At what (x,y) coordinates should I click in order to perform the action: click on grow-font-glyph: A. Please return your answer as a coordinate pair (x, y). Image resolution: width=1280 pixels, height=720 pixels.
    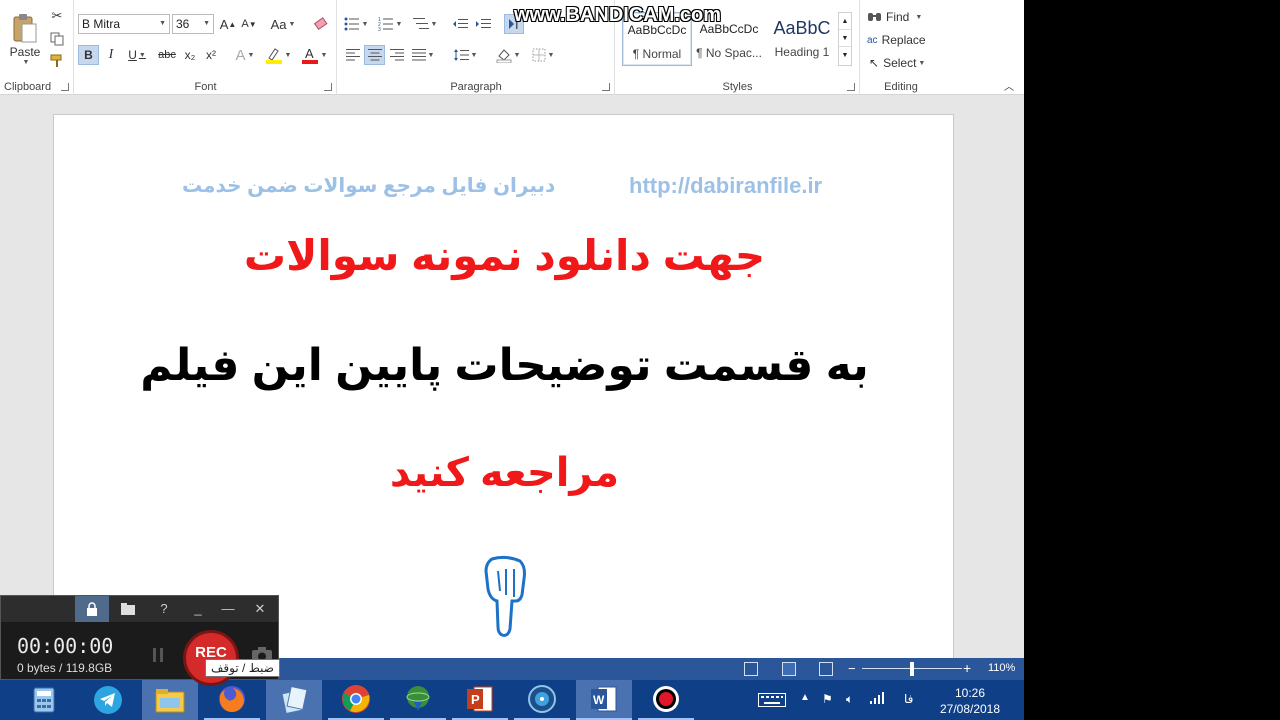
    Looking at the image, I should click on (224, 24).